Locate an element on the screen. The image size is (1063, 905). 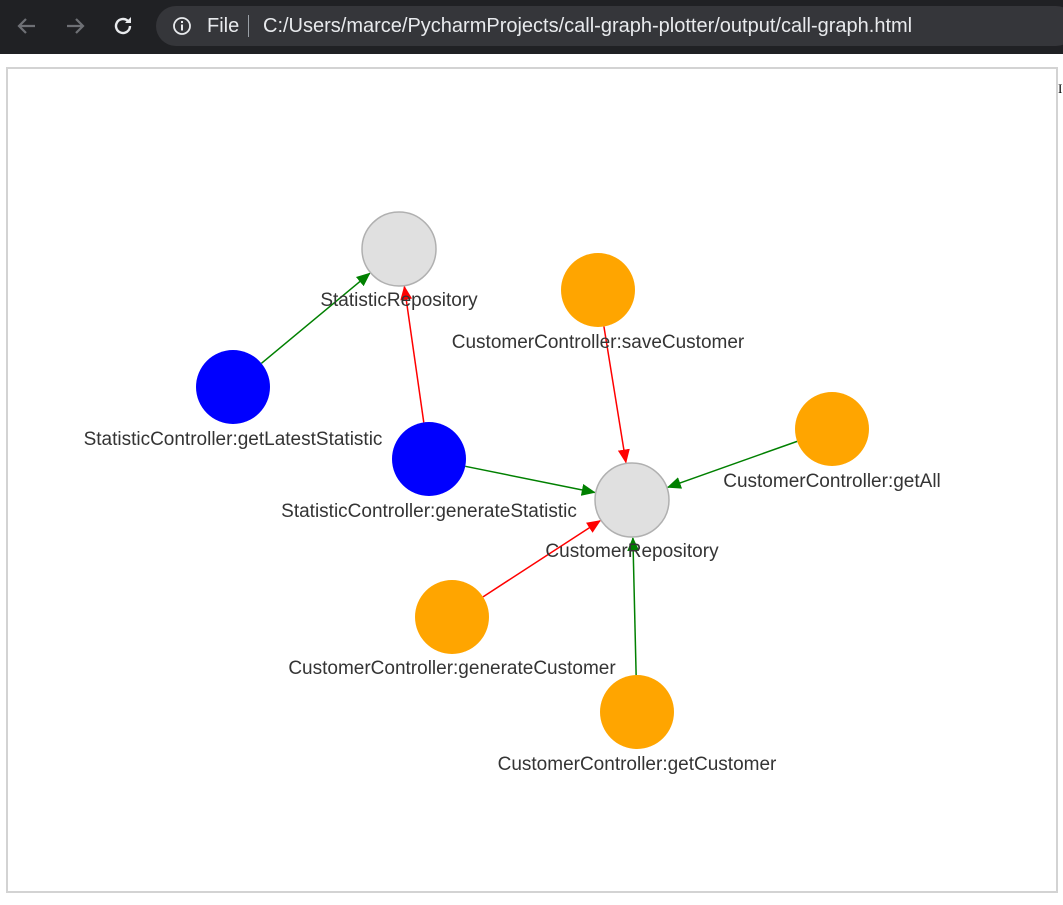
edge-statistic-generate-to-customer-repository is located at coordinates (530, 480).